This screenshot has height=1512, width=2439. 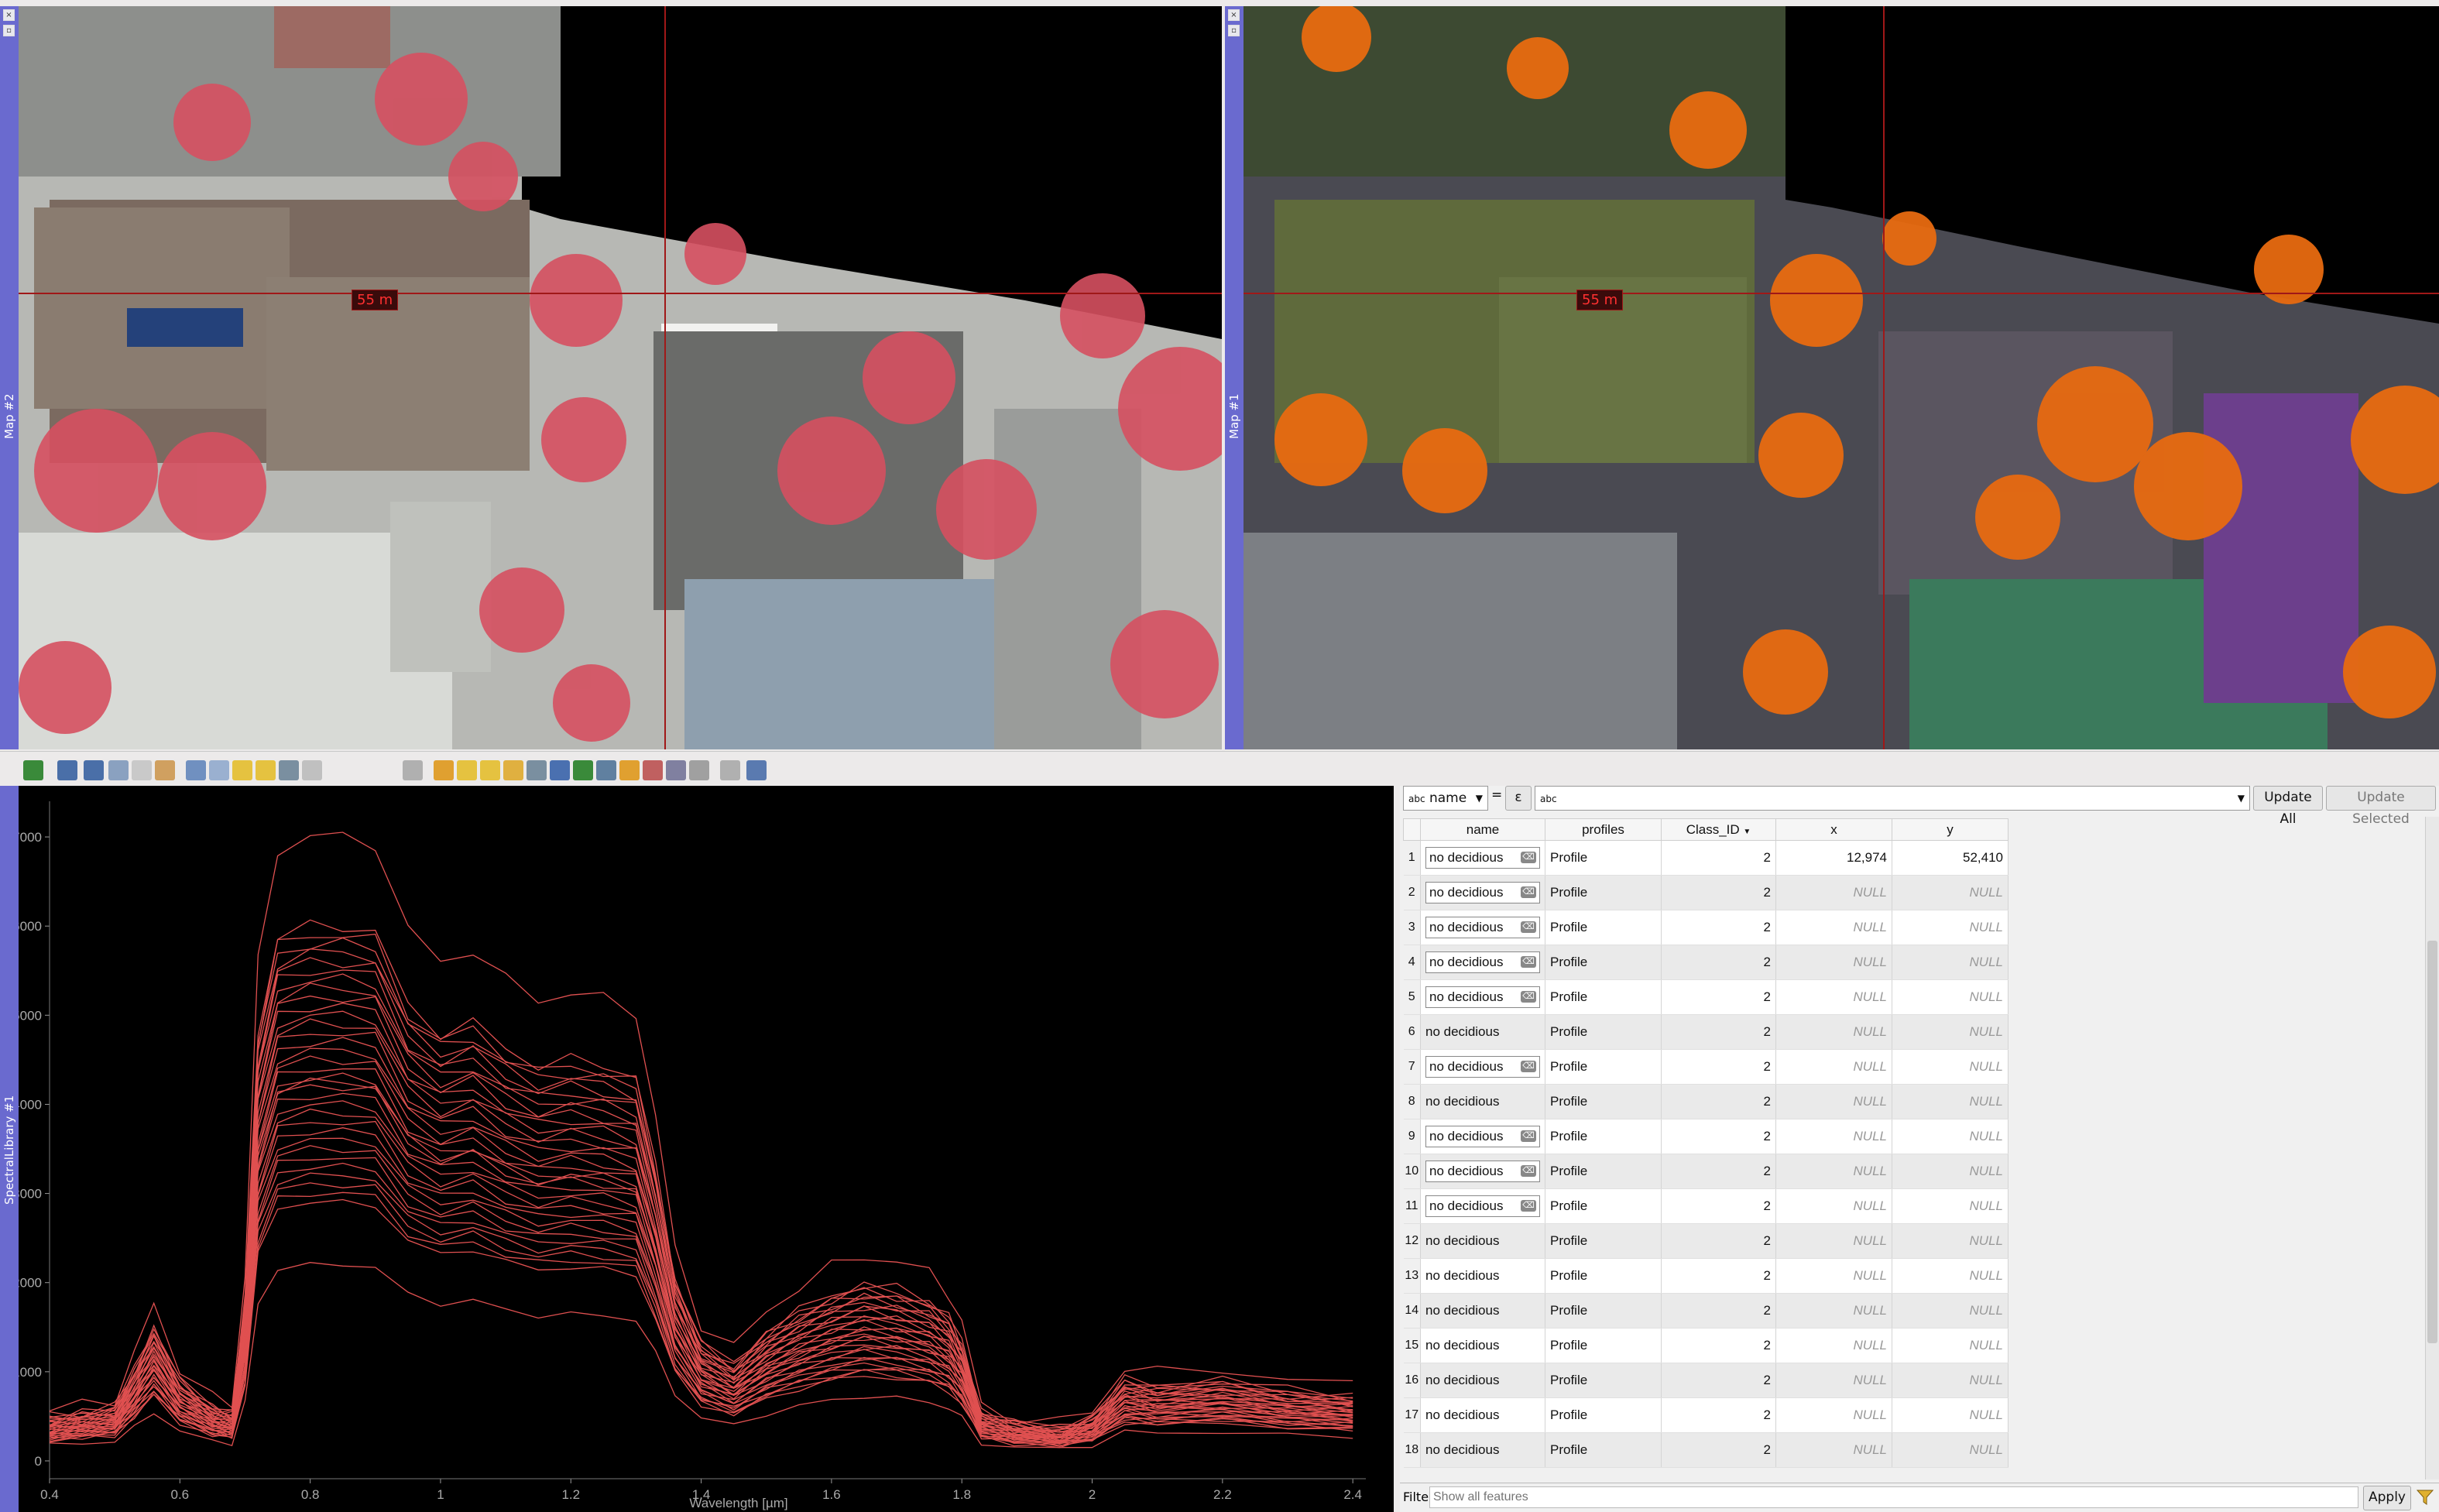 What do you see at coordinates (560, 770) in the screenshot?
I see `filter-icon` at bounding box center [560, 770].